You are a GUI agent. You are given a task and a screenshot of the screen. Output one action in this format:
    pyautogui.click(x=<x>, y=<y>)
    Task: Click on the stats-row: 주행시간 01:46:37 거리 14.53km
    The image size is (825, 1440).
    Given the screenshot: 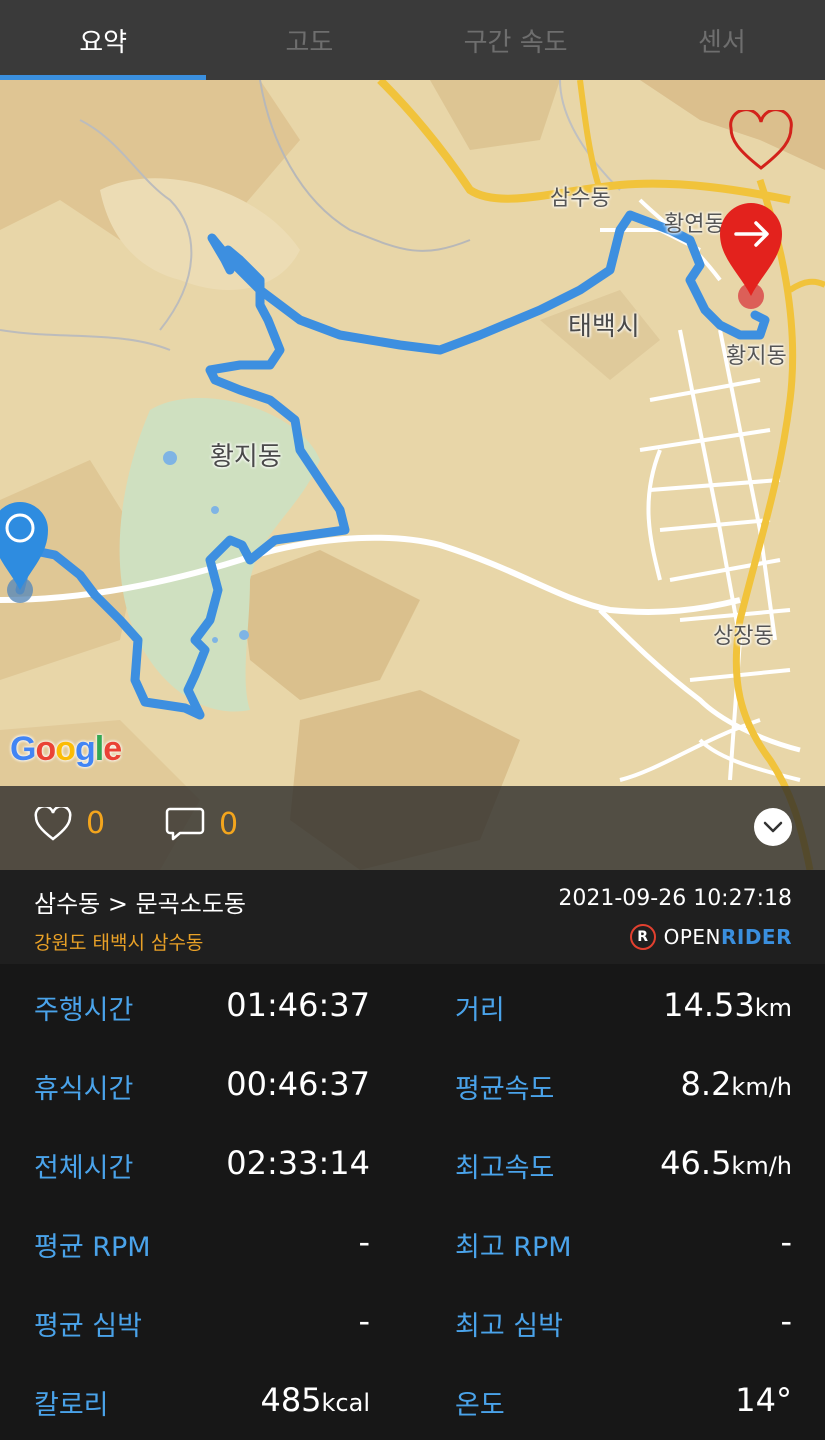 What is the action you would take?
    pyautogui.click(x=412, y=1003)
    